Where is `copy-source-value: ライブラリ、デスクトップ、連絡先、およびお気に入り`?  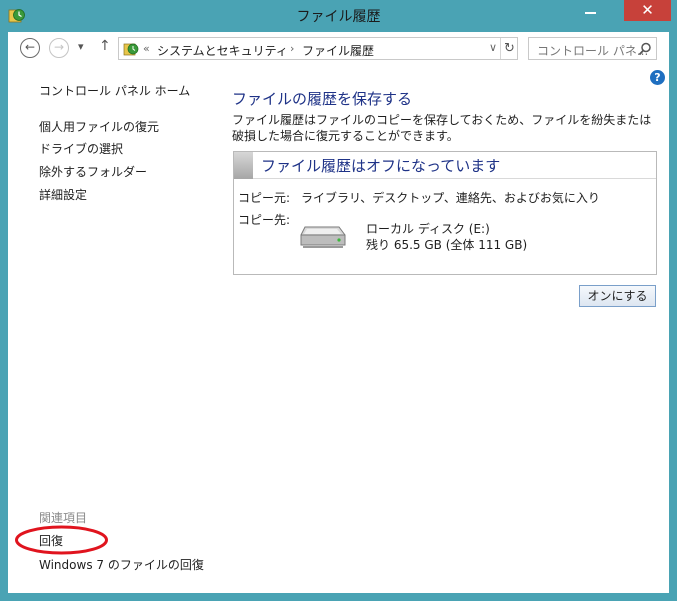
copy-source-value: ライブラリ、デスクトップ、連絡先、およびお気に入り is located at coordinates (450, 198).